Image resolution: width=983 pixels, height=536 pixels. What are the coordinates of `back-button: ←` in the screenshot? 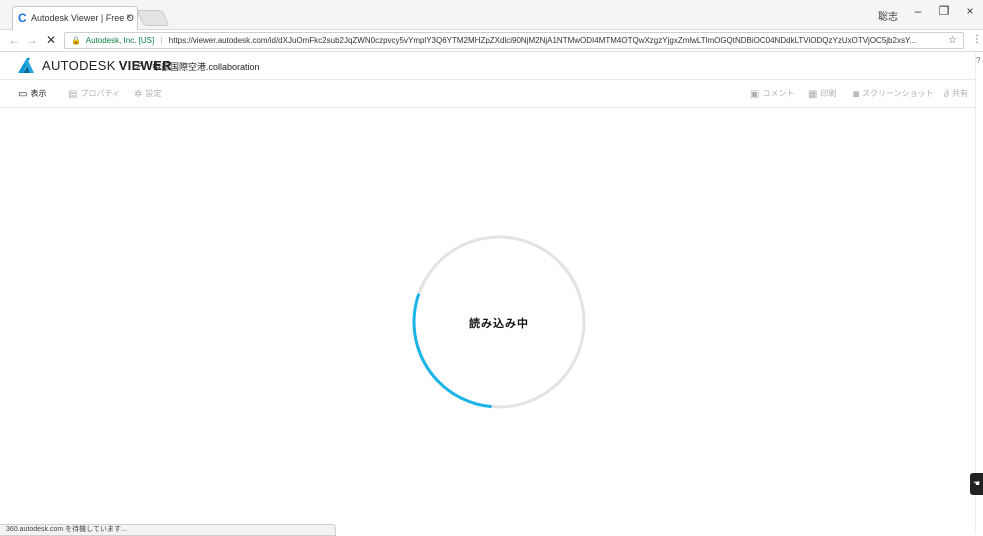 It's located at (14, 40).